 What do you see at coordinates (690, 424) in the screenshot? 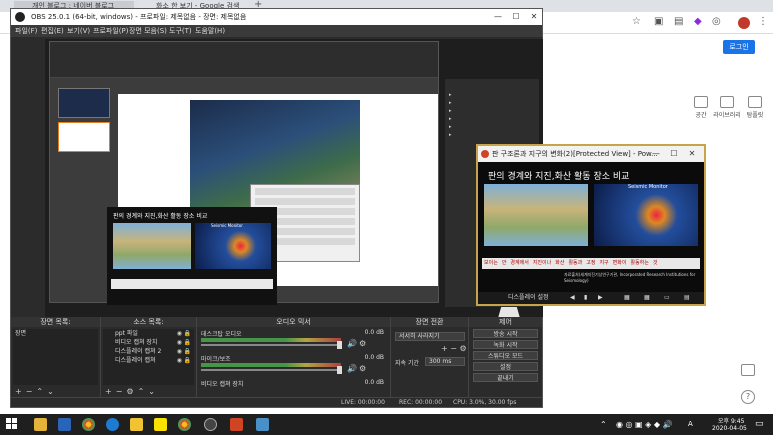
I see `input-language: A` at bounding box center [690, 424].